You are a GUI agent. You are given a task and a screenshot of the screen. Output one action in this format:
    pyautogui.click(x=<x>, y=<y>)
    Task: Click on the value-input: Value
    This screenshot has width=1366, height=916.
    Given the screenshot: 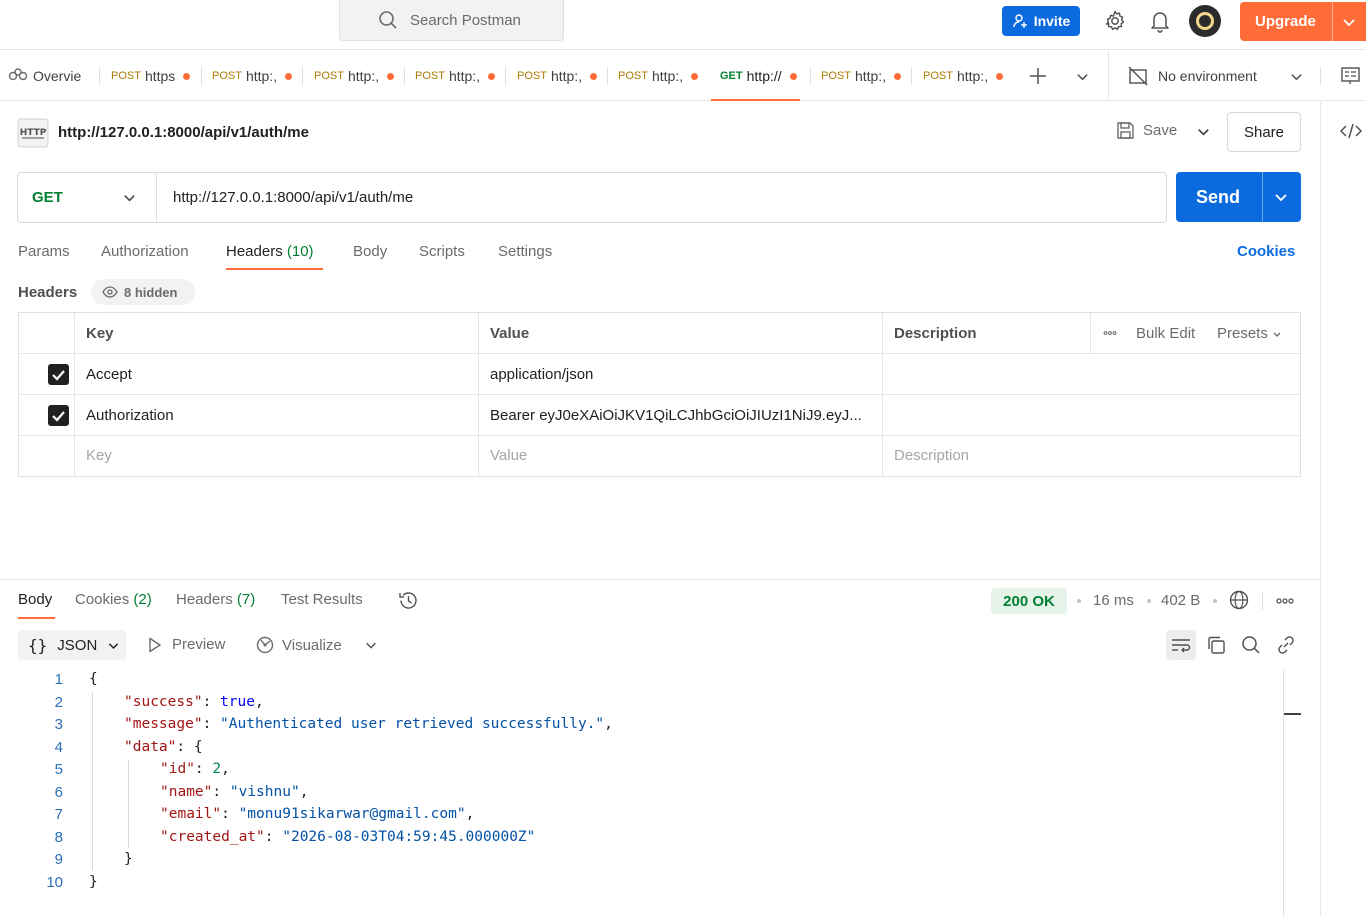 What is the action you would take?
    pyautogui.click(x=508, y=455)
    